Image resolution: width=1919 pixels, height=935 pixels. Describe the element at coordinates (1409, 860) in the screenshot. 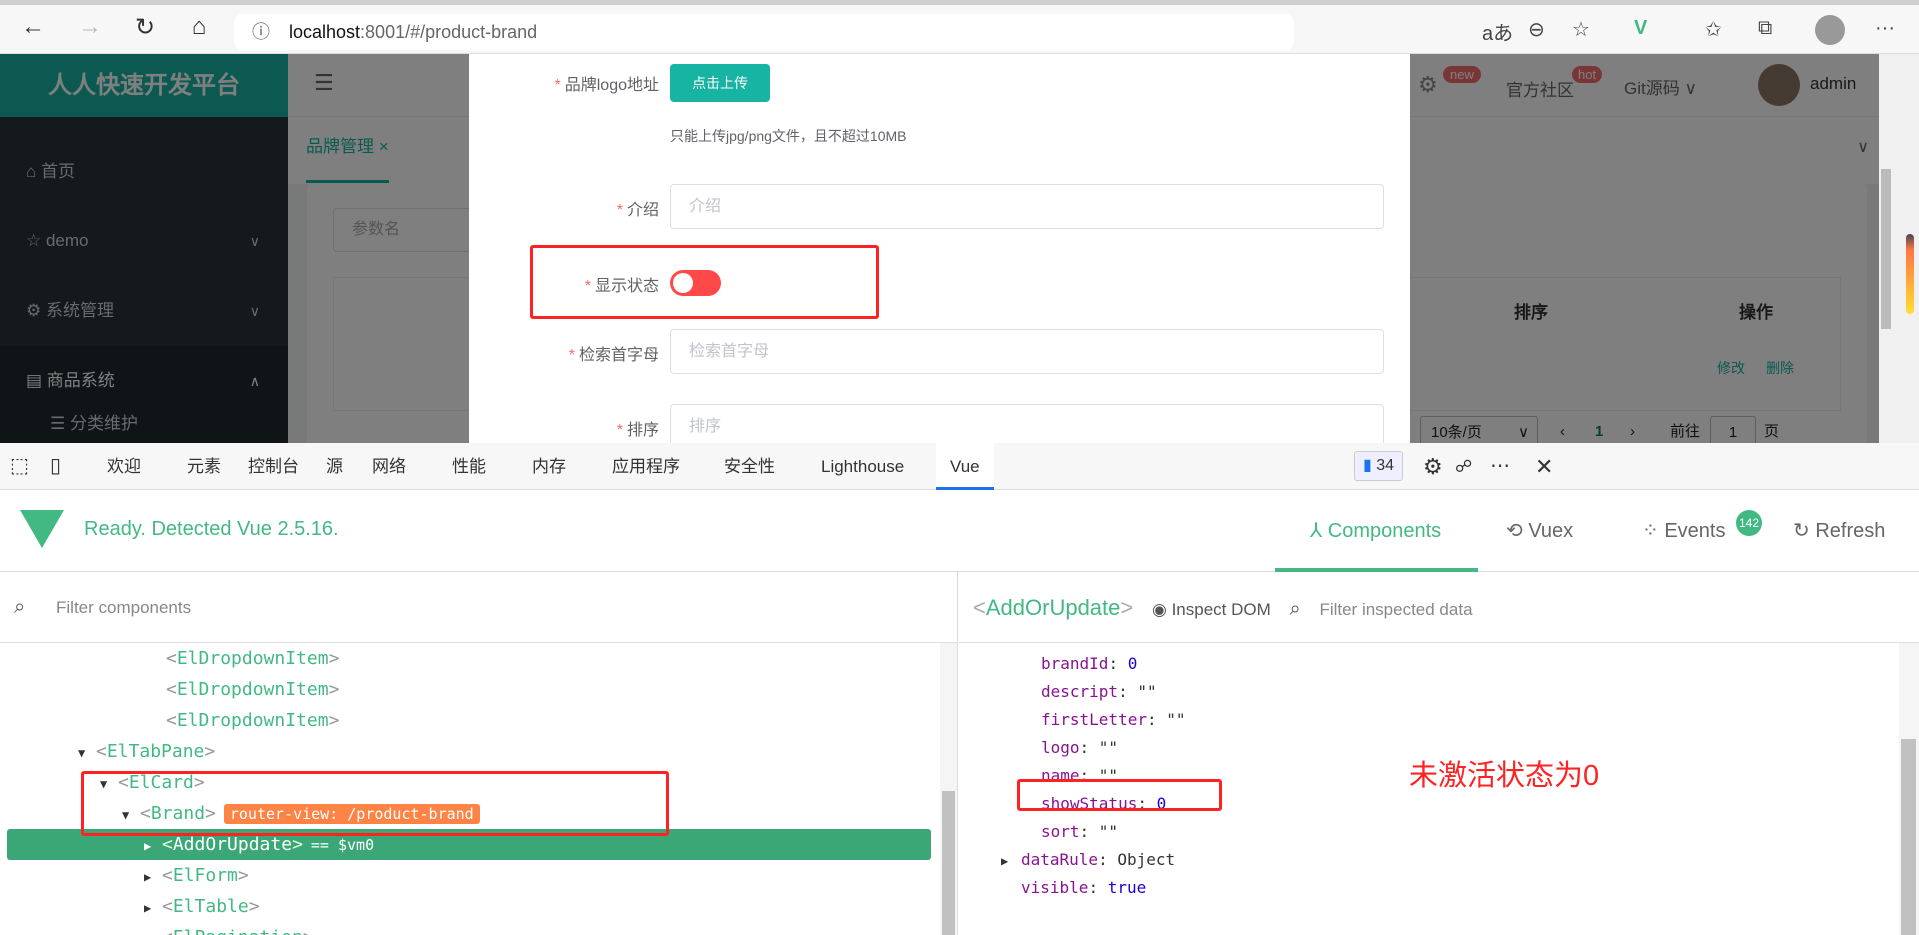

I see `prop-row: ▶ dataRule: Object` at that location.